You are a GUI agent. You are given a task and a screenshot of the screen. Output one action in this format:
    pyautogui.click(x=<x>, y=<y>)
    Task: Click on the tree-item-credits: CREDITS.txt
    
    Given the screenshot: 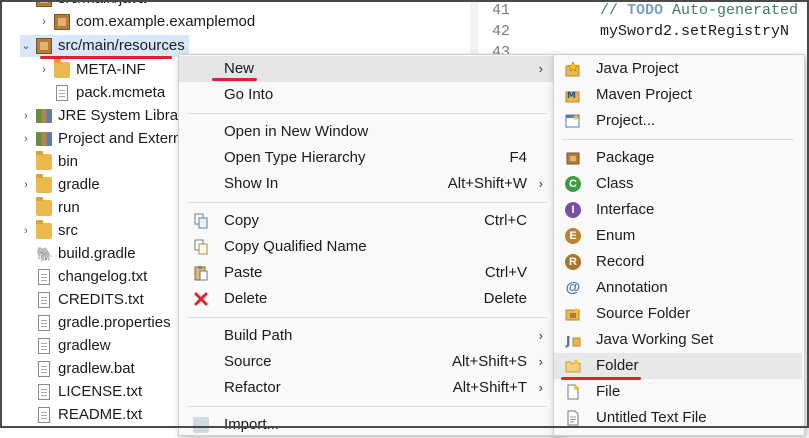 What is the action you would take?
    pyautogui.click(x=90, y=300)
    